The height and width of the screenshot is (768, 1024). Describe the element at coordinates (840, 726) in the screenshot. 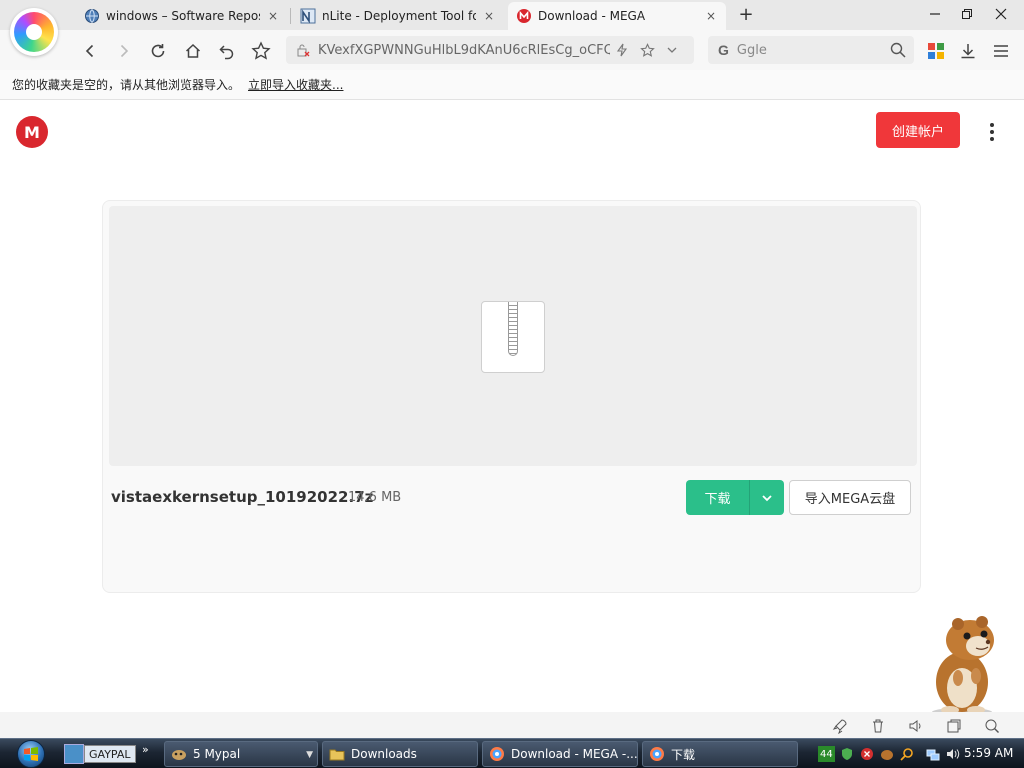

I see `rocket-icon` at that location.